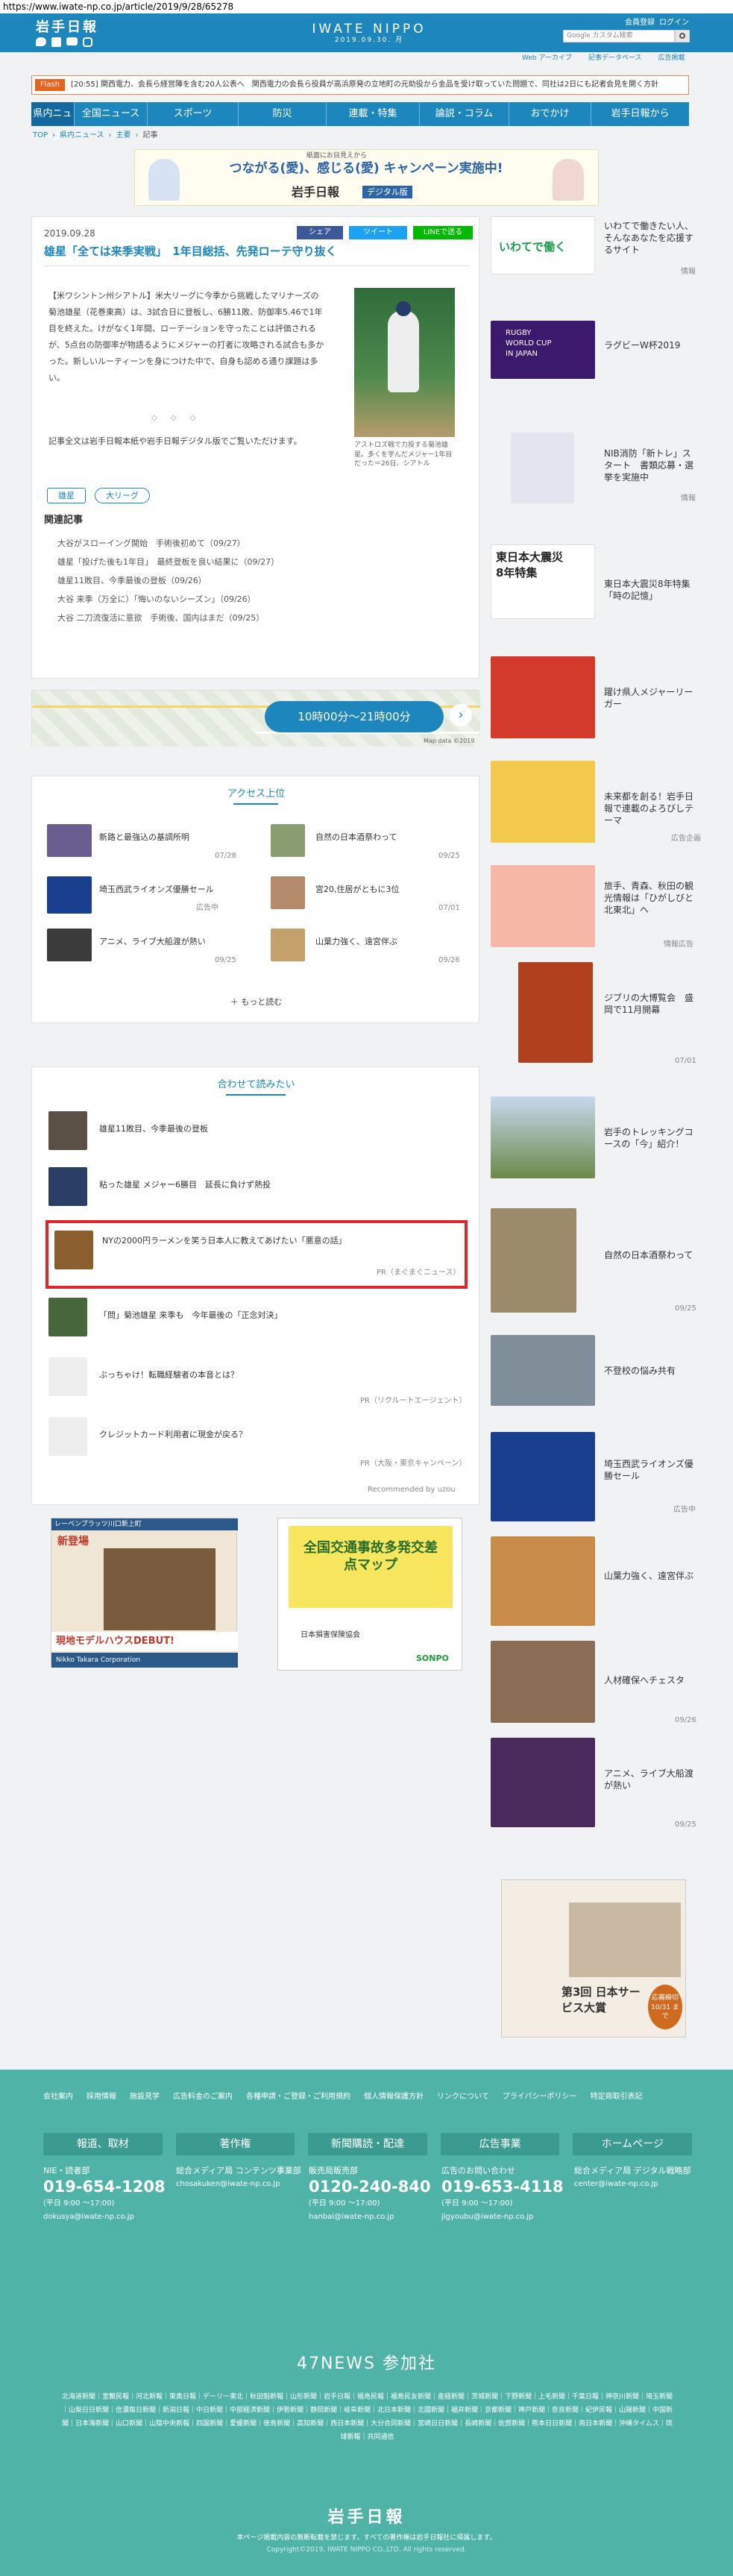 The image size is (733, 2576). What do you see at coordinates (56, 42) in the screenshot?
I see `facebook-icon` at bounding box center [56, 42].